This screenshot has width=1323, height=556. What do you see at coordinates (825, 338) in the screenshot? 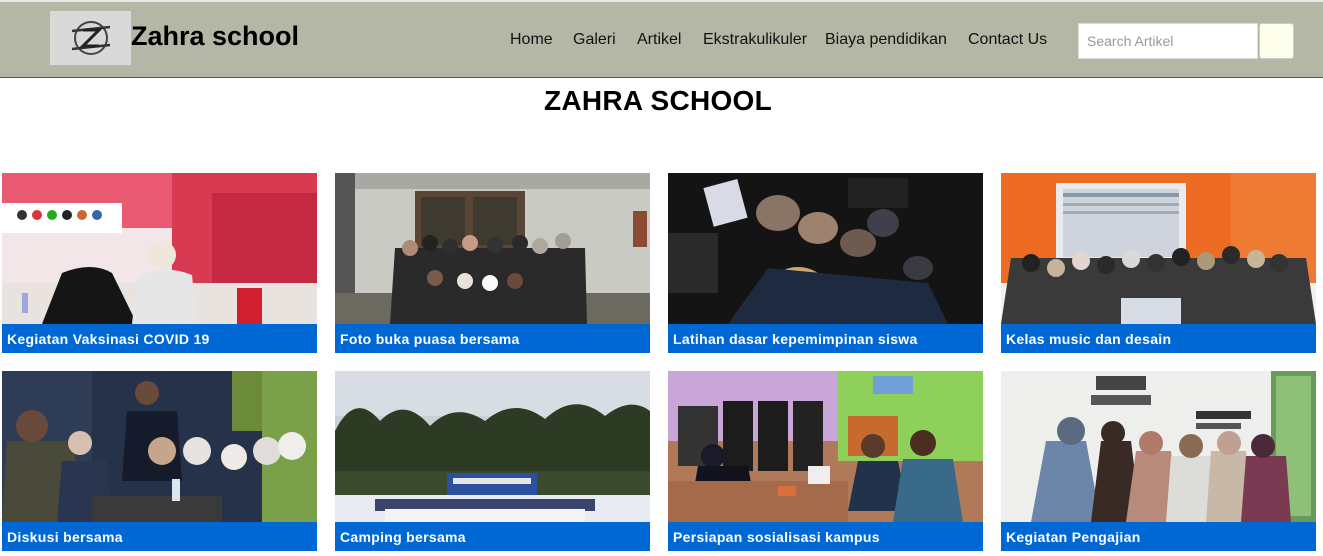
I see `card-caption: Latihan dasar kepemimpinan siswa` at bounding box center [825, 338].